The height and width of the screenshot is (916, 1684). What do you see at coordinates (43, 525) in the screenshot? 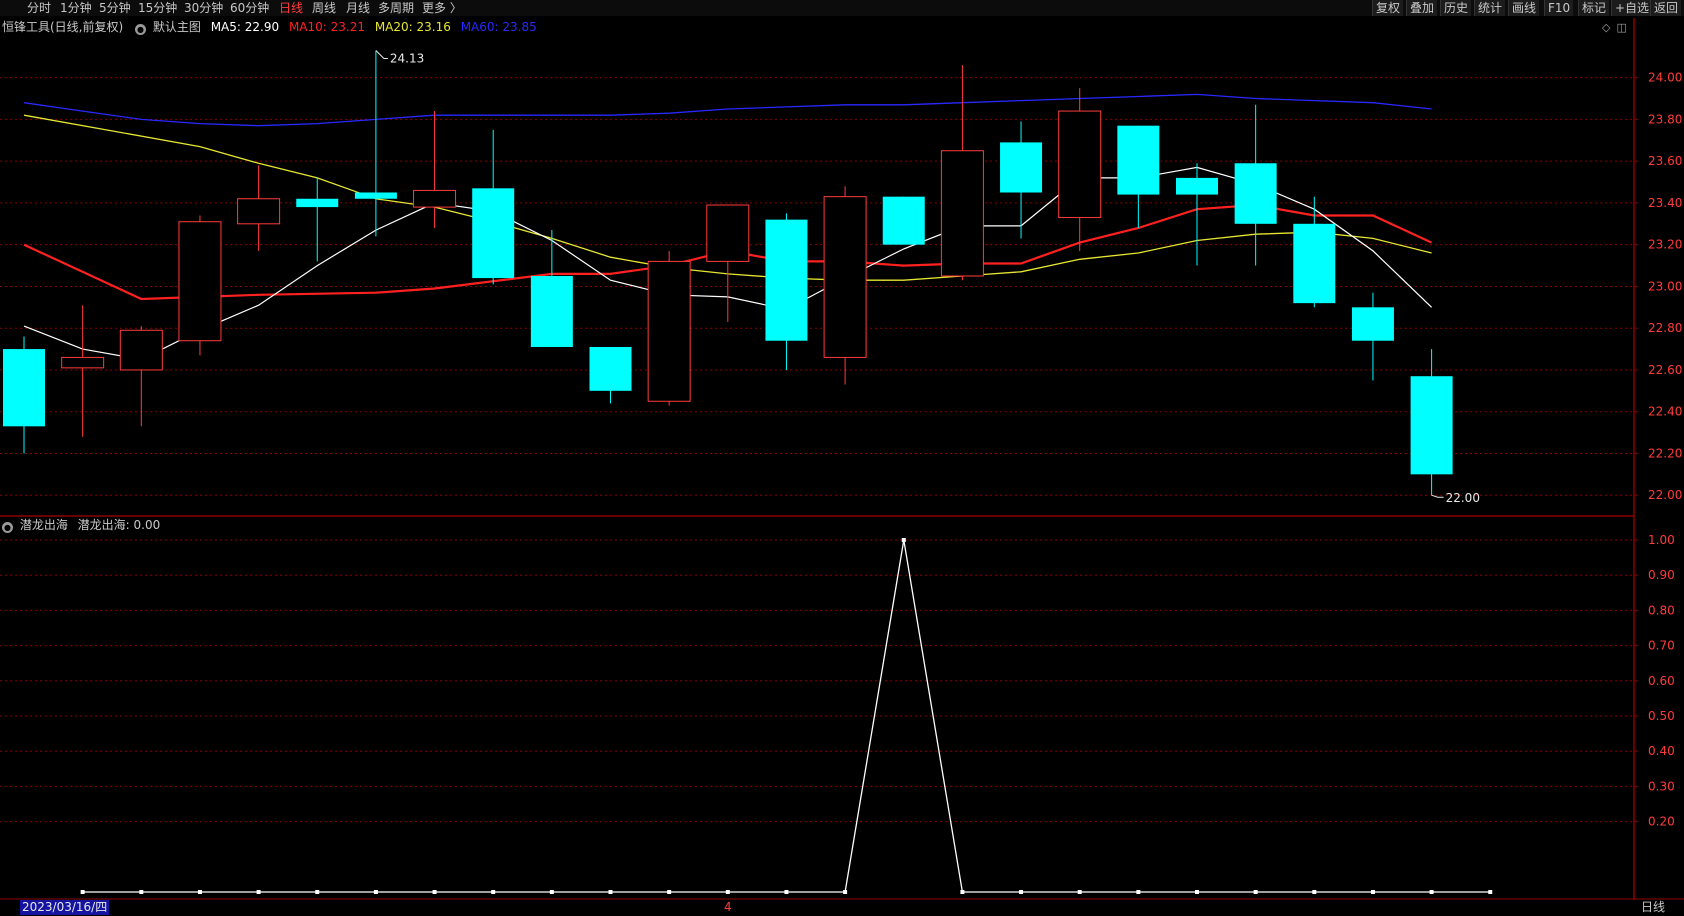
I see `indicator-name: 潜龙出海` at bounding box center [43, 525].